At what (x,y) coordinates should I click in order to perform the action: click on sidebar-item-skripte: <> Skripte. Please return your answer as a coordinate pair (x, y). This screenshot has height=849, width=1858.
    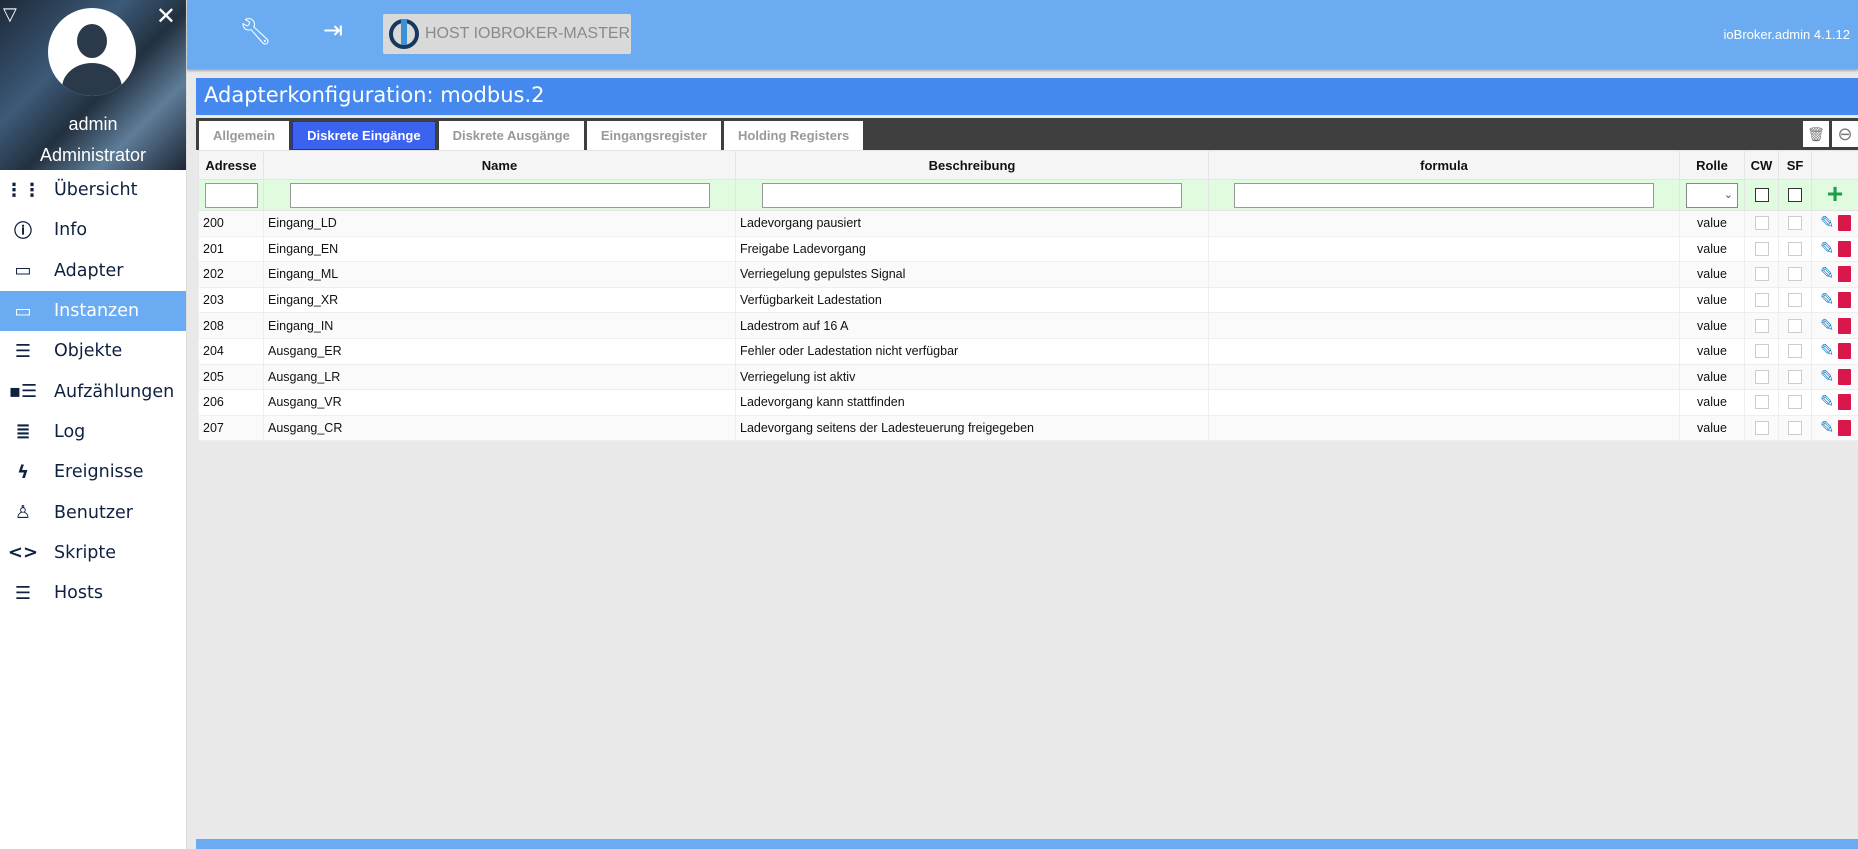
    Looking at the image, I should click on (93, 553).